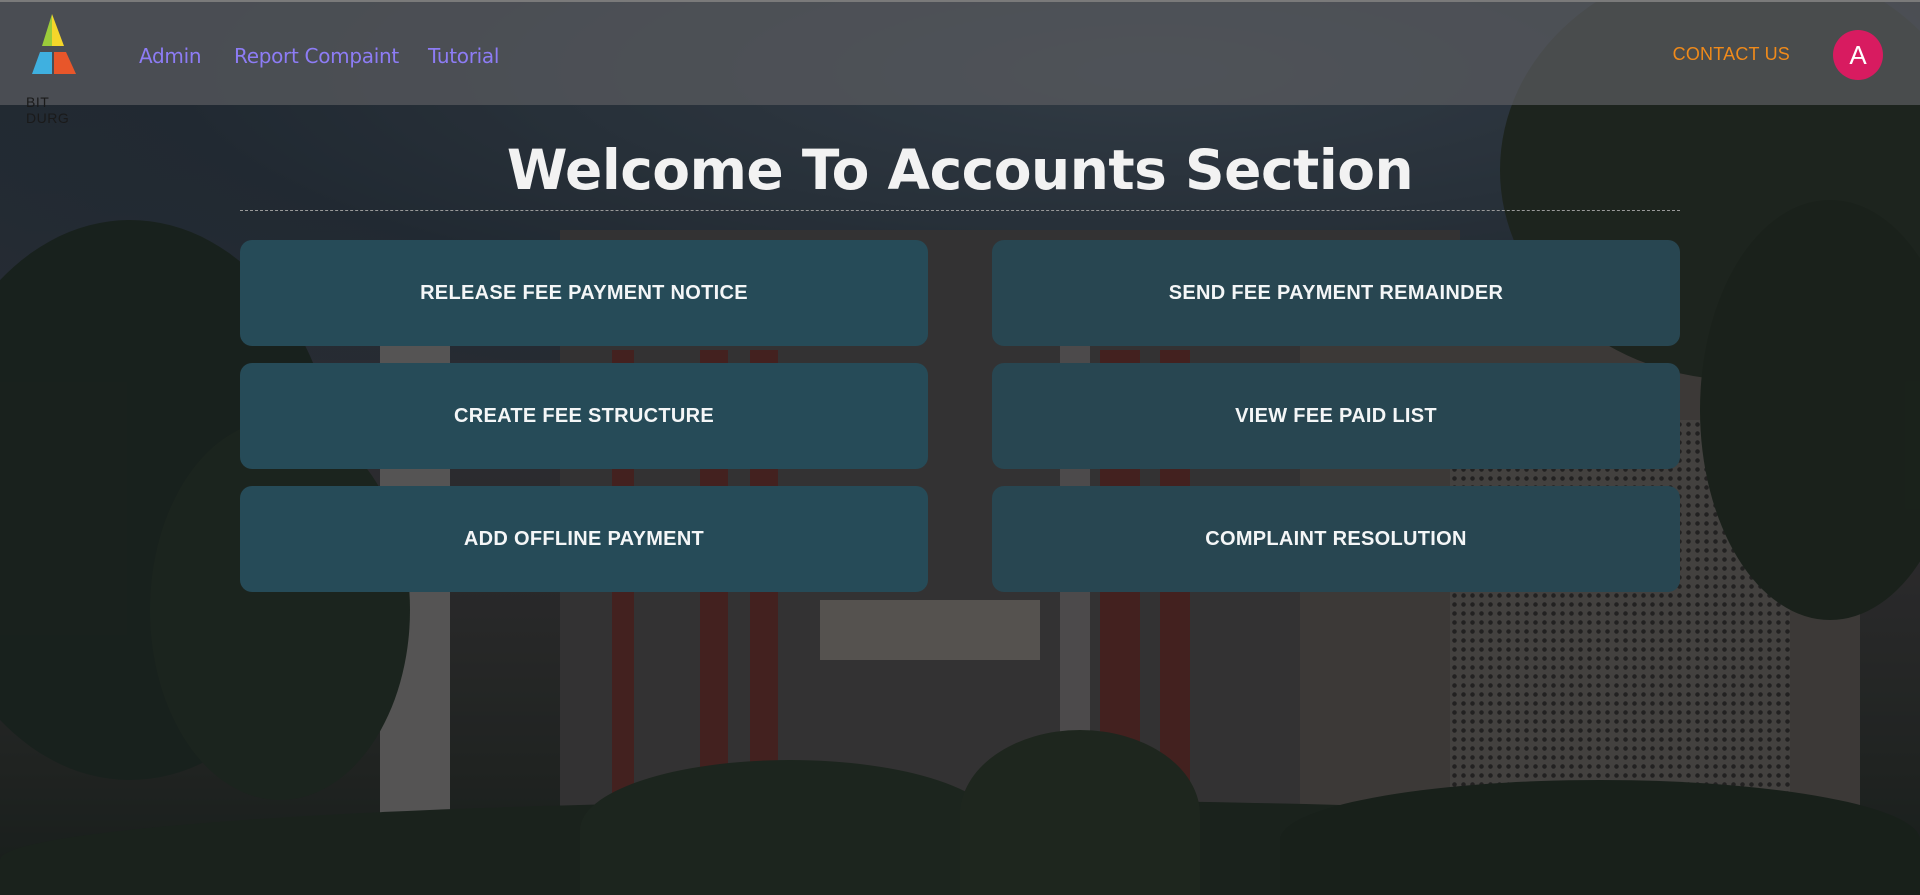 This screenshot has width=1920, height=895. Describe the element at coordinates (48, 110) in the screenshot. I see `brand-logo-text: BIT DURG` at that location.